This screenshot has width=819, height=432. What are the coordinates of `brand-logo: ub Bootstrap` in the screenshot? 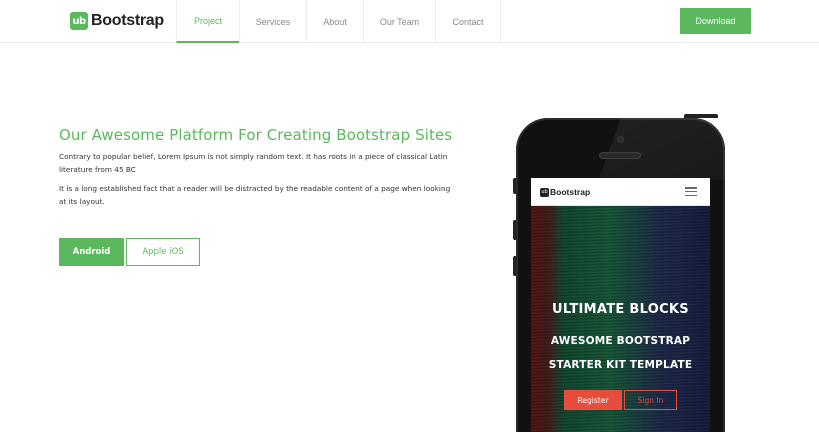 It's located at (117, 21).